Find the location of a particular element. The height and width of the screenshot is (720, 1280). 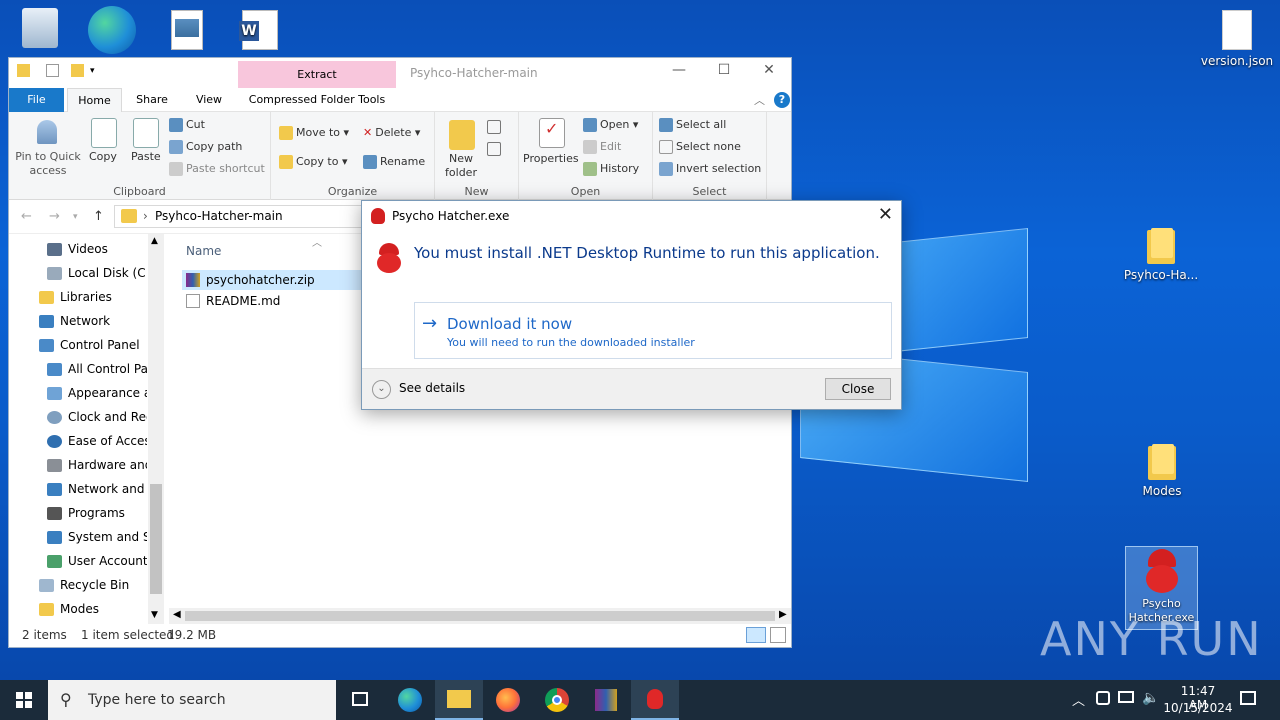

new-item-icon is located at coordinates (494, 127).